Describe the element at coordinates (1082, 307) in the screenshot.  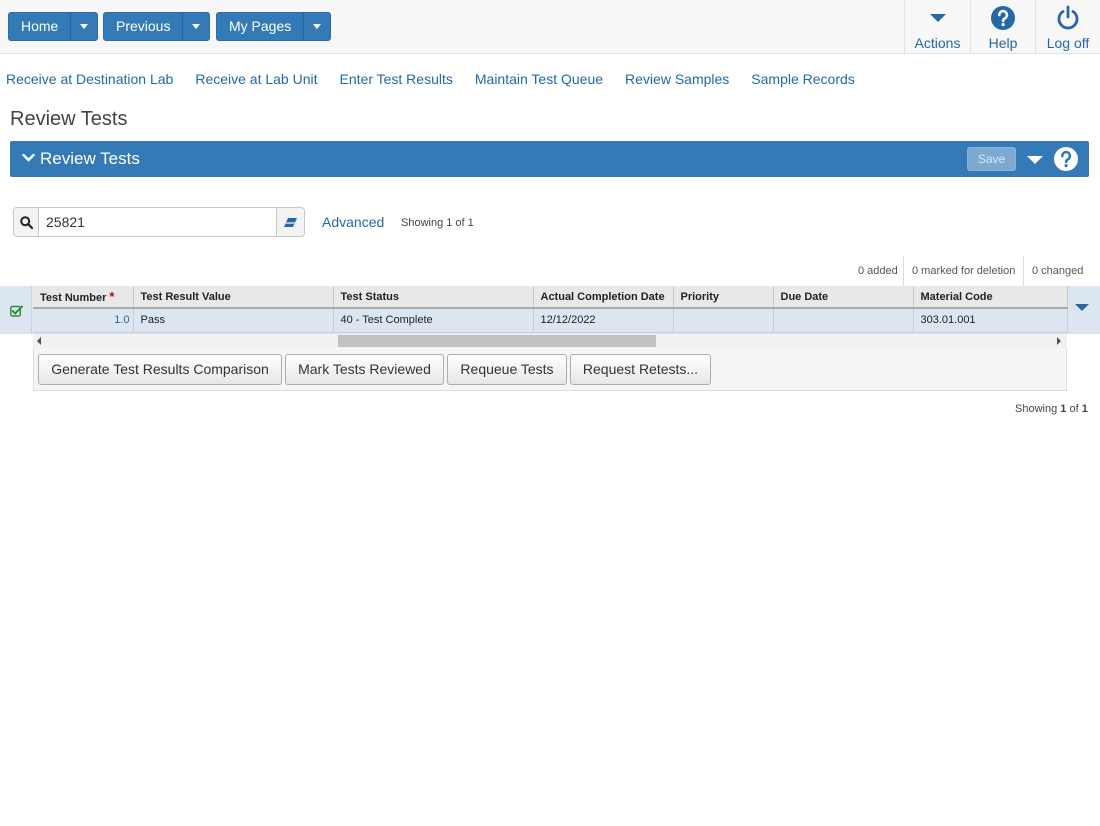
I see `row-menu-caret-icon` at that location.